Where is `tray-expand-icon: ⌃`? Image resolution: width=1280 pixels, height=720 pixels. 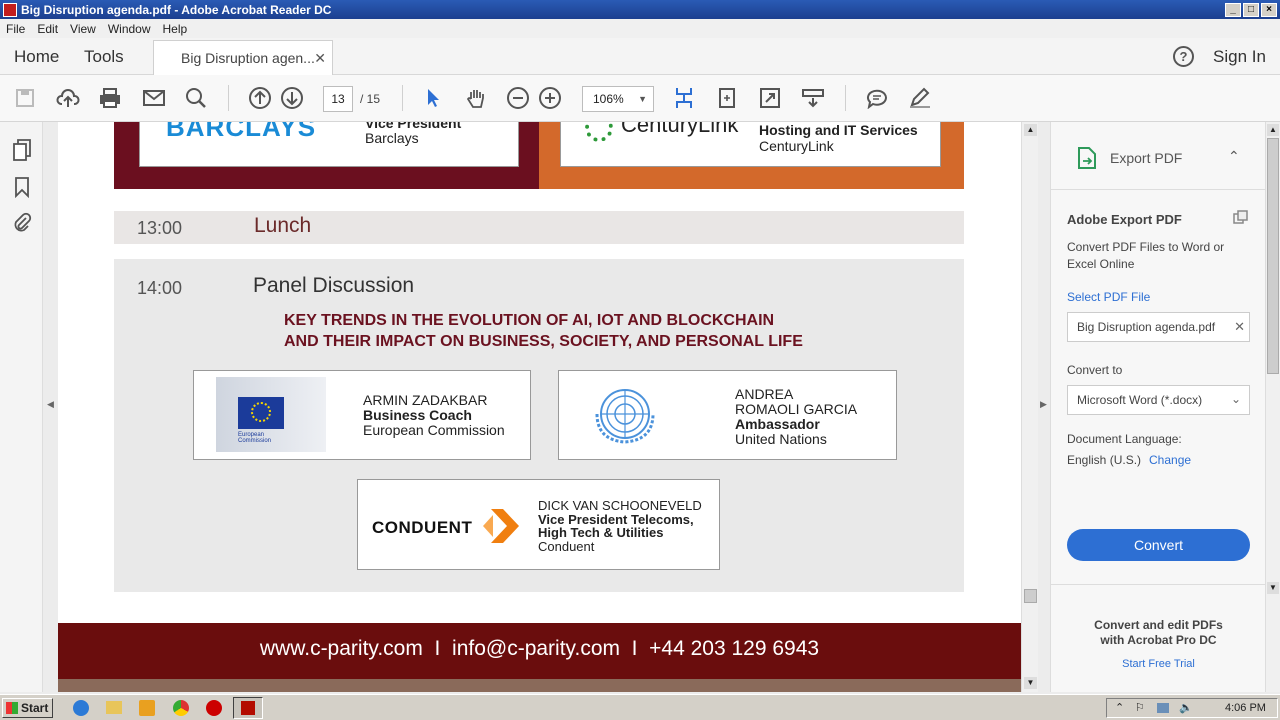 tray-expand-icon: ⌃ is located at coordinates (1119, 708).